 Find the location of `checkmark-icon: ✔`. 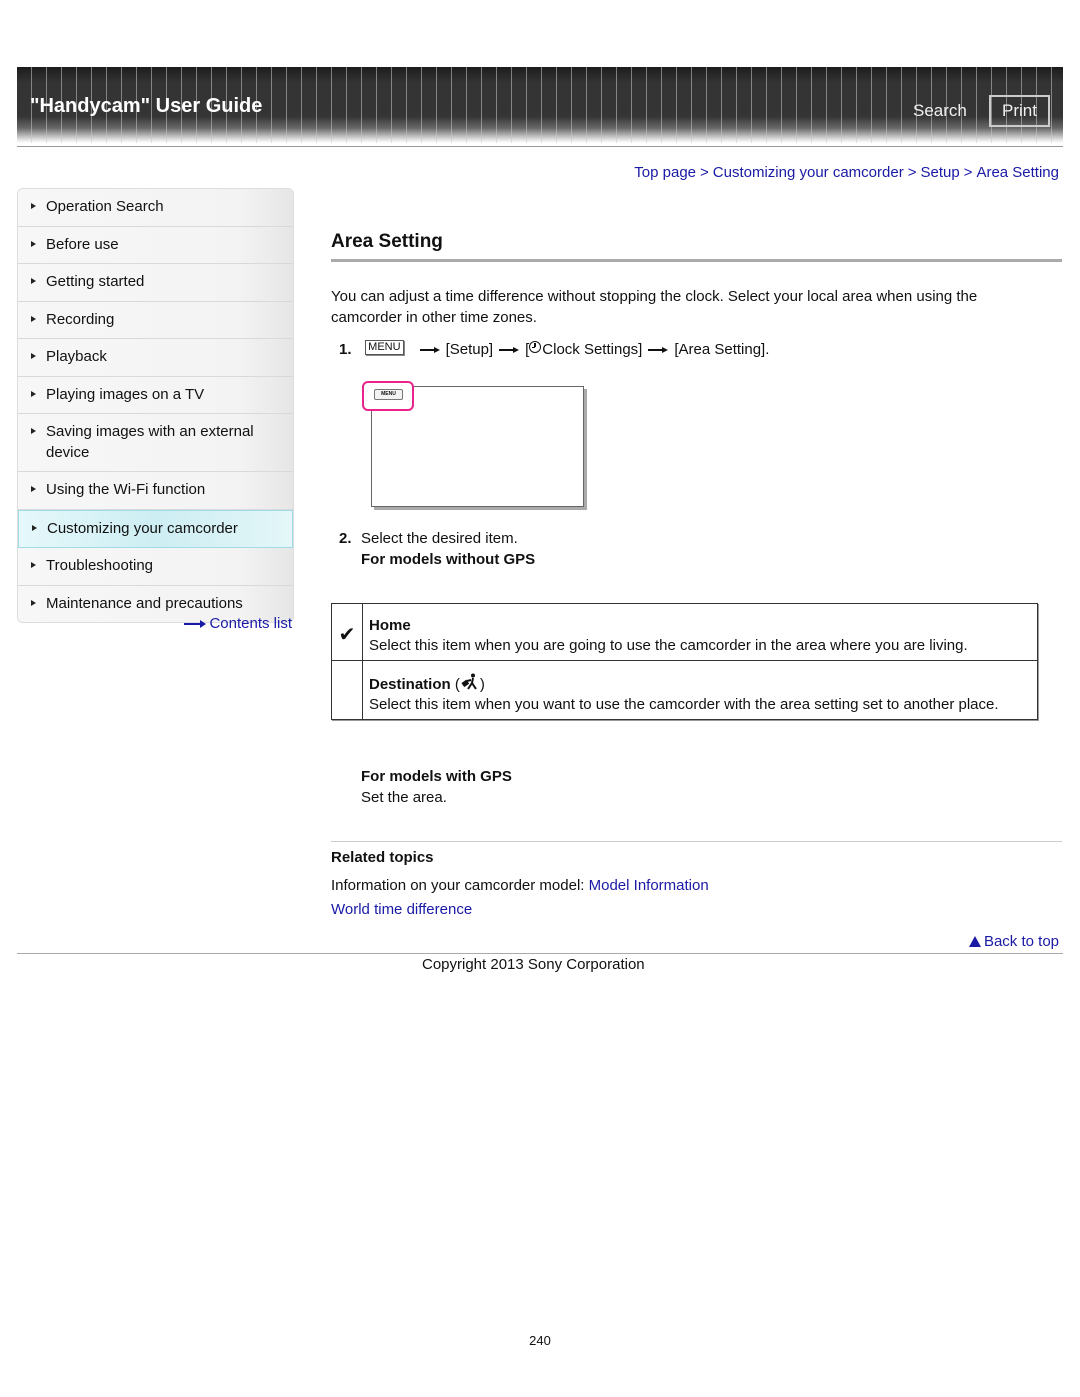

checkmark-icon: ✔ is located at coordinates (347, 632).